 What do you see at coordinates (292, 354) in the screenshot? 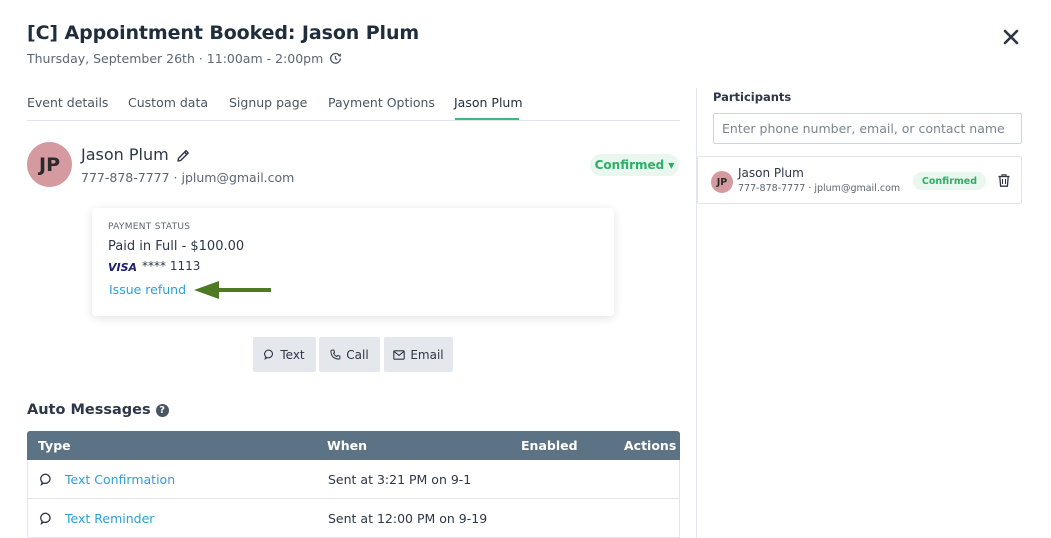
I see `text-button-label: Text` at bounding box center [292, 354].